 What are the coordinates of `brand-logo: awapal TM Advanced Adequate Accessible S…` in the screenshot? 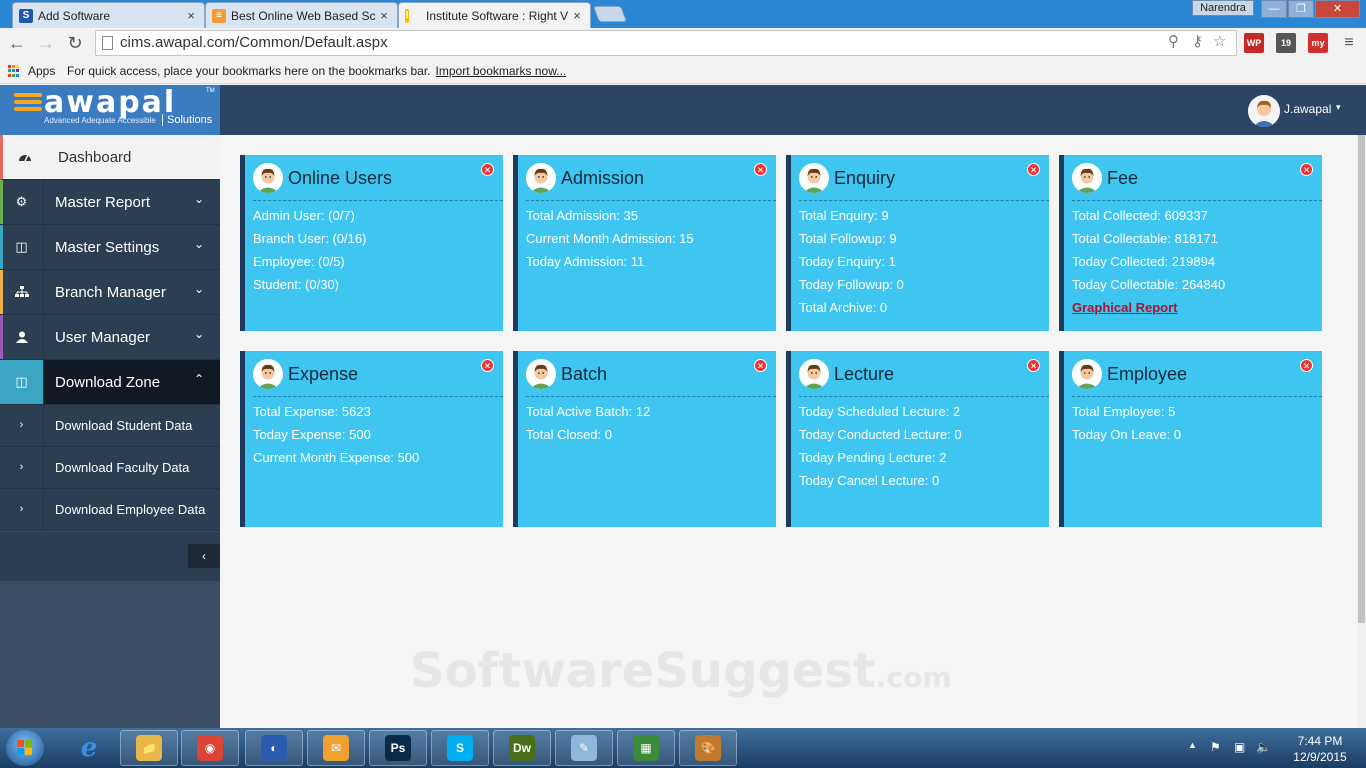 It's located at (110, 110).